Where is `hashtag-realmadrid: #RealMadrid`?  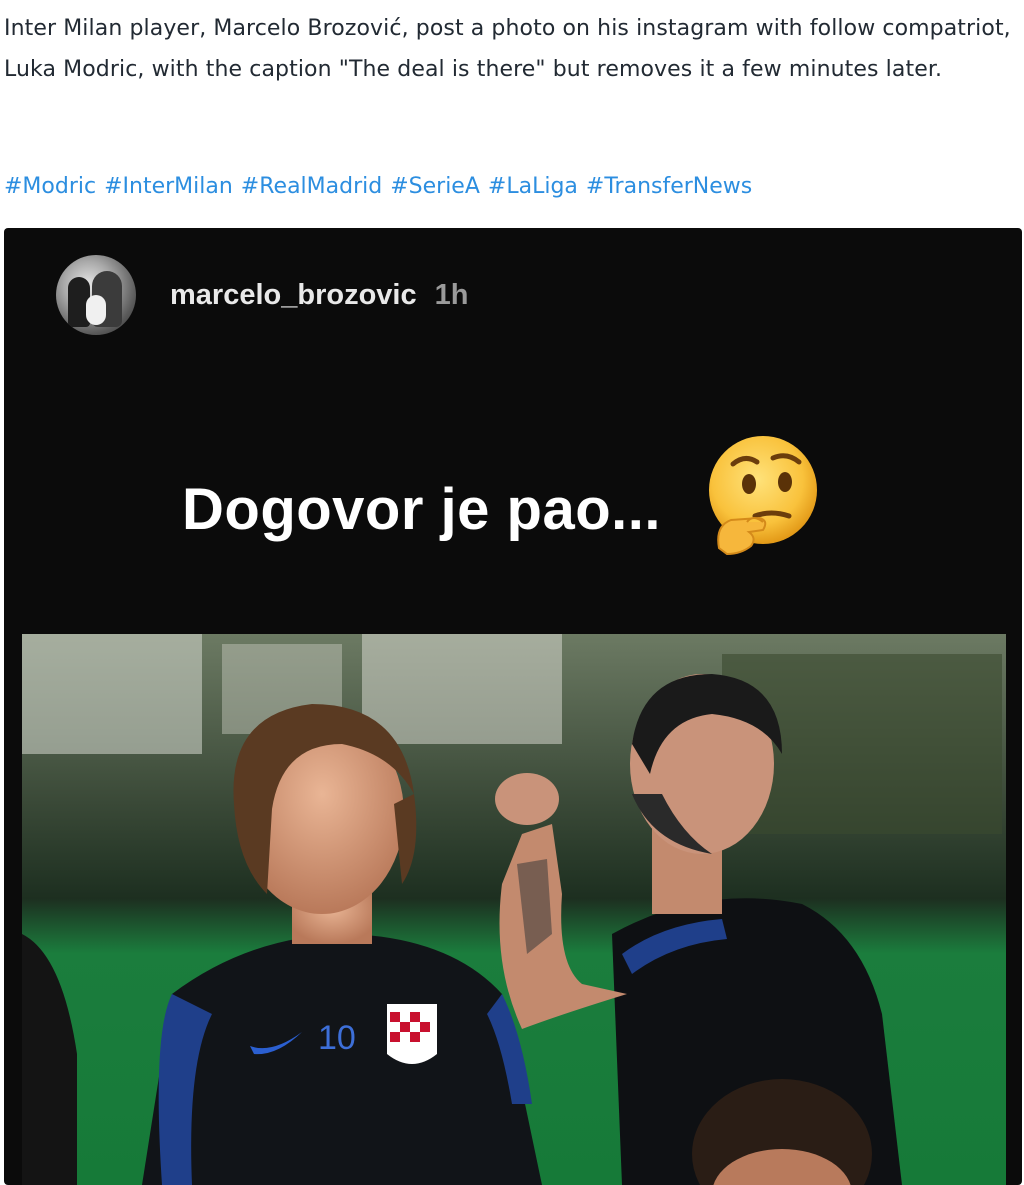
hashtag-realmadrid: #RealMadrid is located at coordinates (311, 186).